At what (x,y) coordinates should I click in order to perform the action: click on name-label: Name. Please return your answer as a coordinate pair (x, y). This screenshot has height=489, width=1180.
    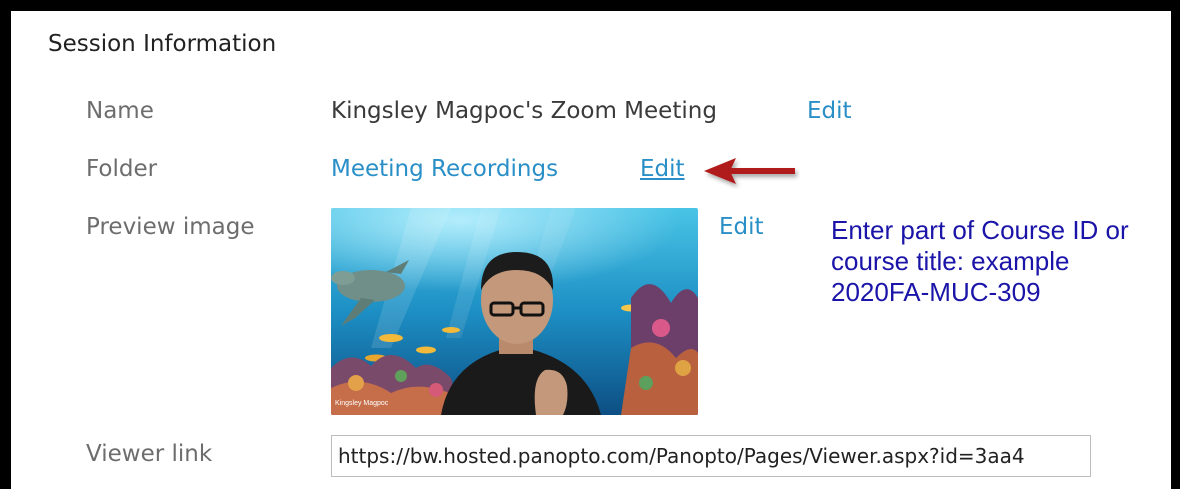
    Looking at the image, I should click on (120, 111).